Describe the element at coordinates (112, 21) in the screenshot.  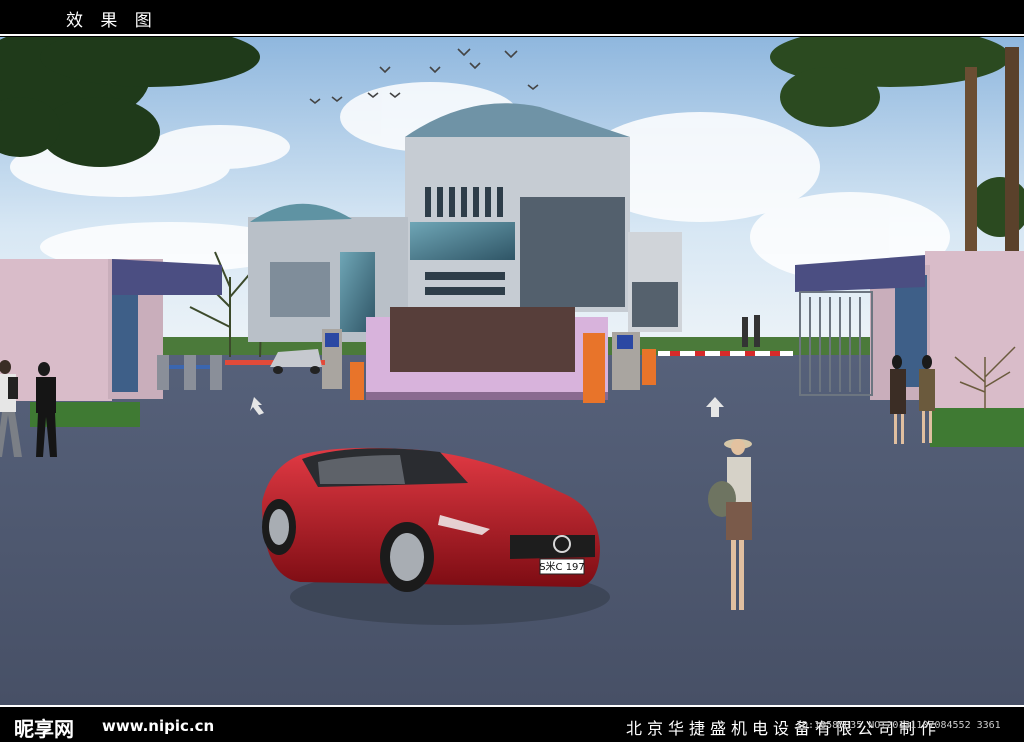
I see `page-title: 效 果 图` at that location.